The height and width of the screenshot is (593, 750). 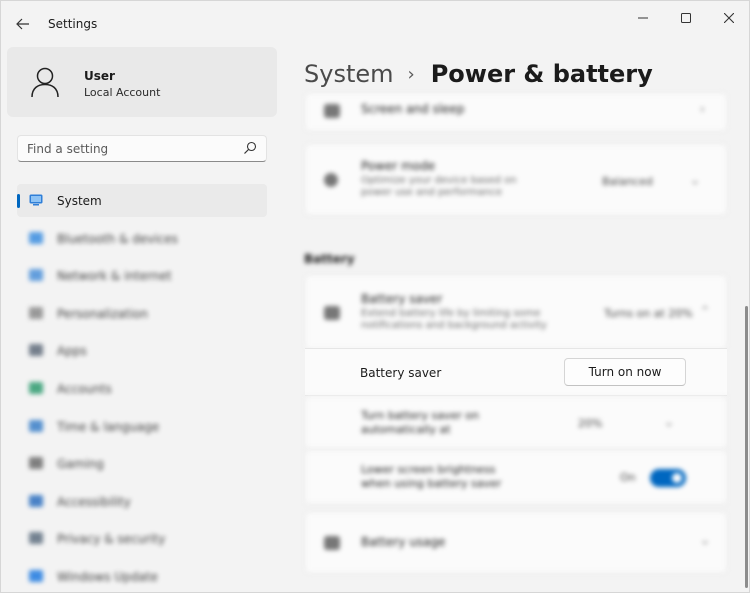 What do you see at coordinates (114, 276) in the screenshot?
I see `sidebar-item-label: Network & internet` at bounding box center [114, 276].